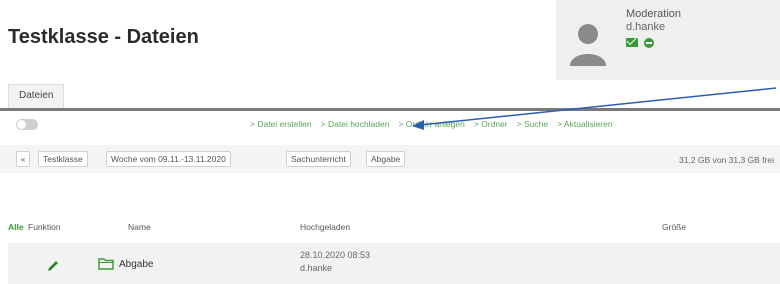 The height and width of the screenshot is (284, 780). What do you see at coordinates (16, 227) in the screenshot?
I see `select-all-link: Alle` at bounding box center [16, 227].